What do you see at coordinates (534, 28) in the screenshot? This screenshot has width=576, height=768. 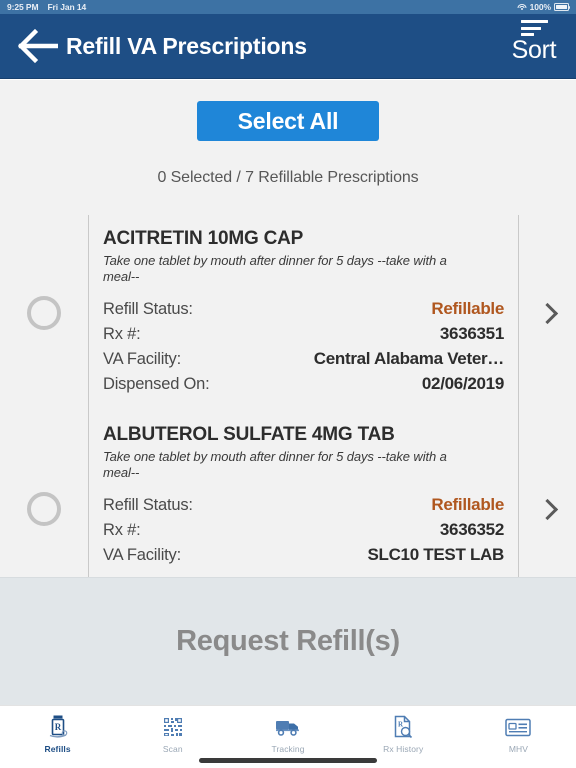 I see `sort-lines-icon` at bounding box center [534, 28].